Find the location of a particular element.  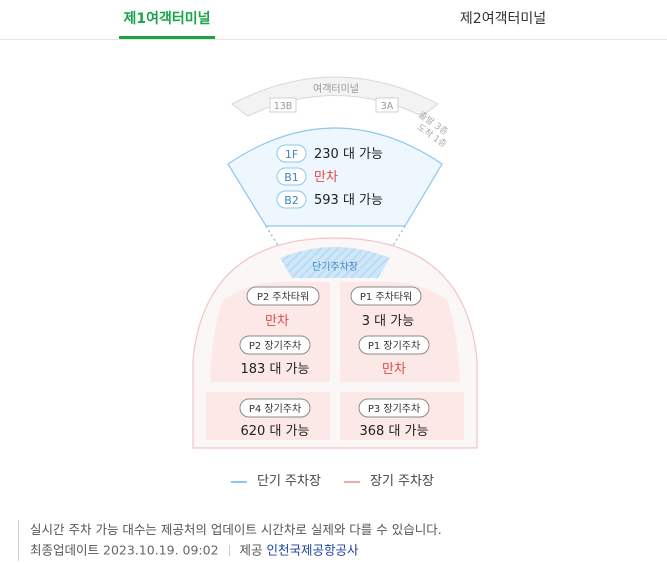

legend-long-term: 장기 주차장 is located at coordinates (389, 479).